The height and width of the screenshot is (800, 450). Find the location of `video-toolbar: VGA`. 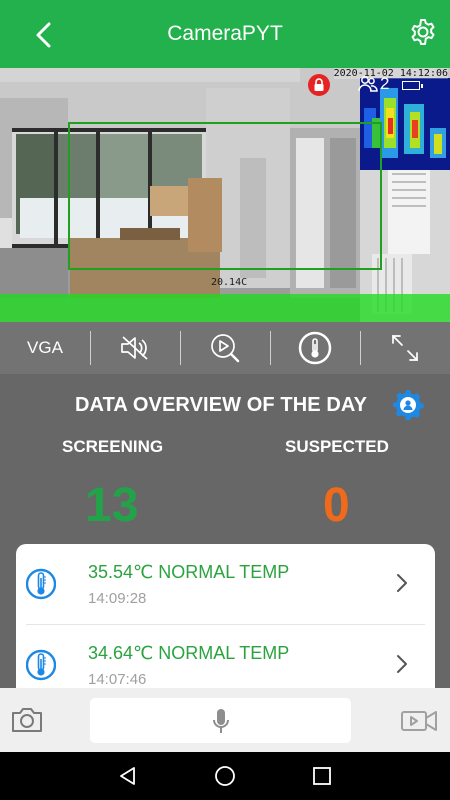

video-toolbar: VGA is located at coordinates (225, 348).